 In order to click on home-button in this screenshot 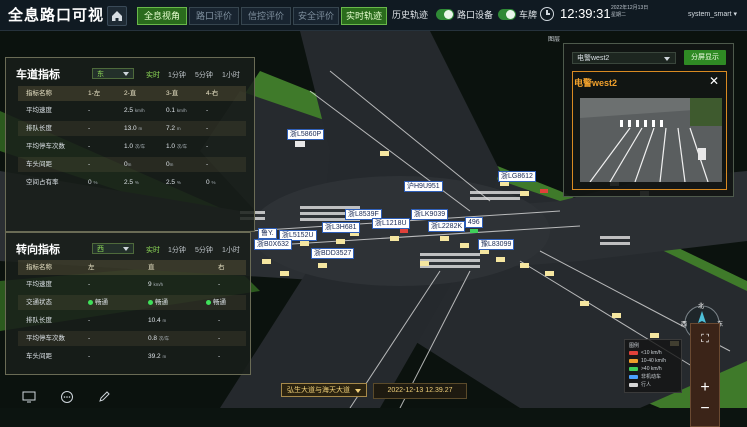, I will do `click(117, 16)`.